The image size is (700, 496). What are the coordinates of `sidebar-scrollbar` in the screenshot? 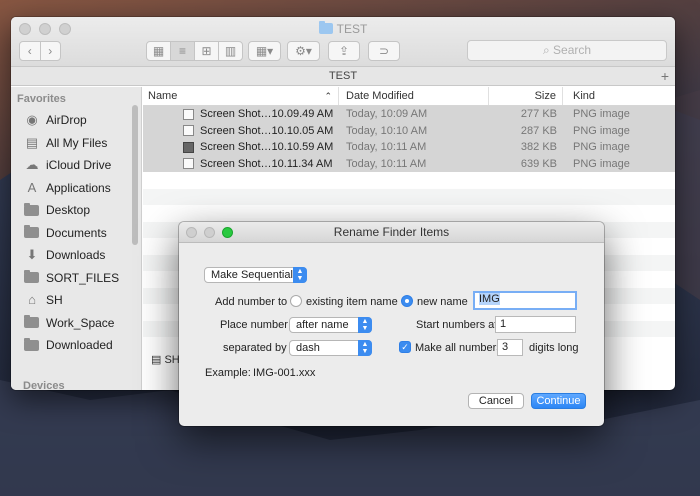 It's located at (135, 175).